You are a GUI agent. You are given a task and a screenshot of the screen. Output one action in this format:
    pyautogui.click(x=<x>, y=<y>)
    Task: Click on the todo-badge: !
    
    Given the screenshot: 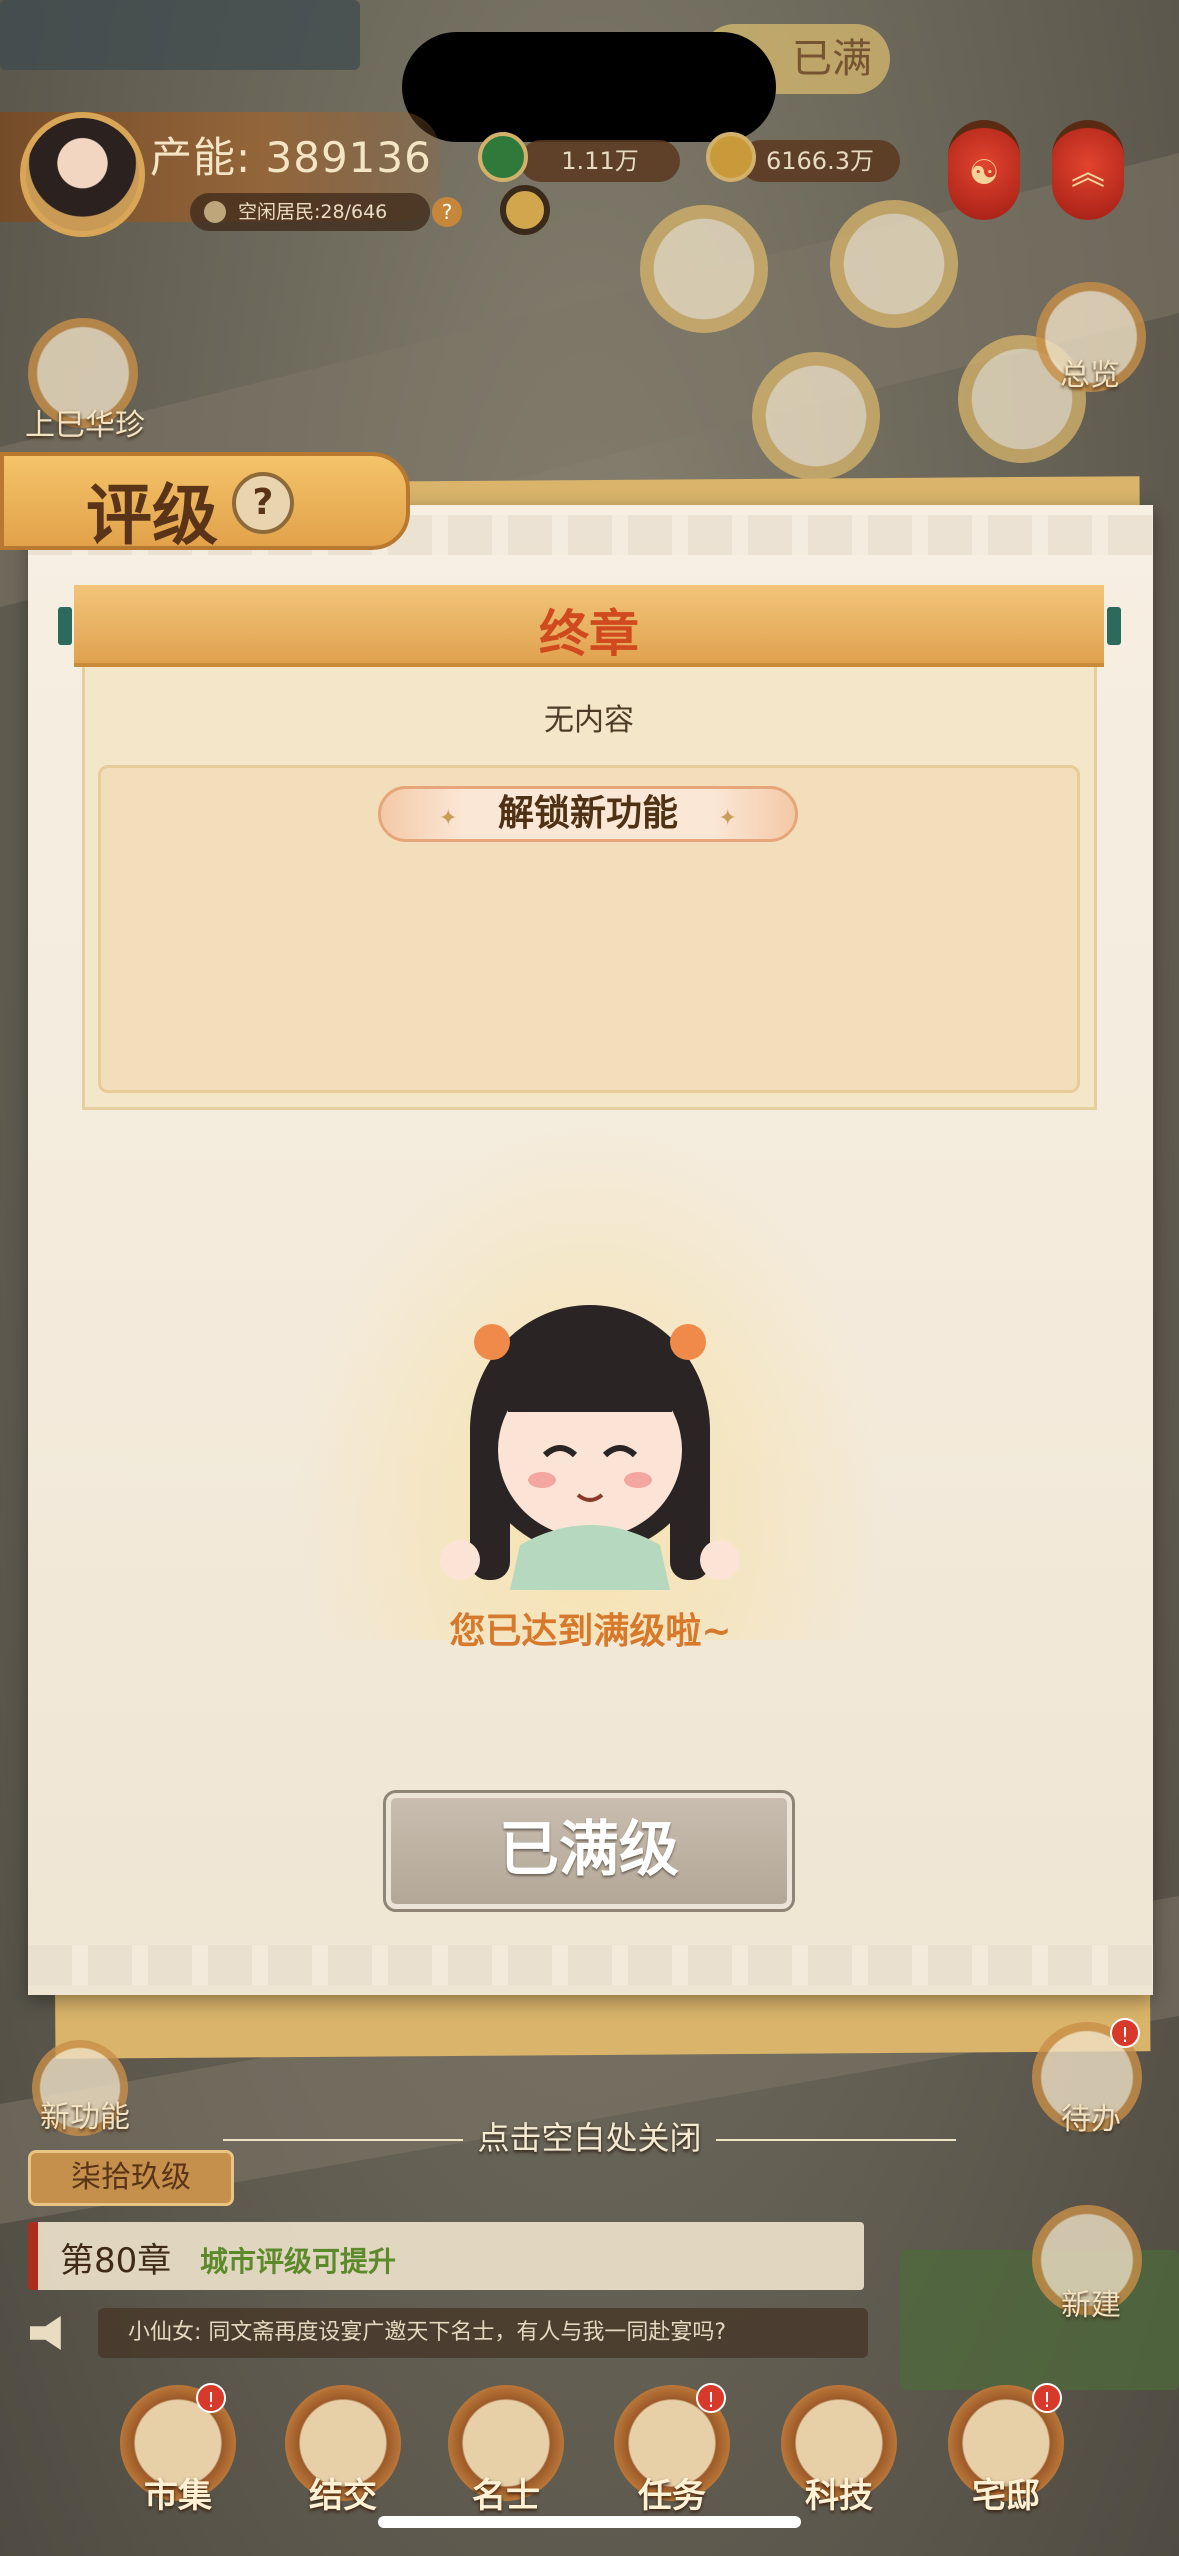 What is the action you would take?
    pyautogui.click(x=1125, y=2033)
    